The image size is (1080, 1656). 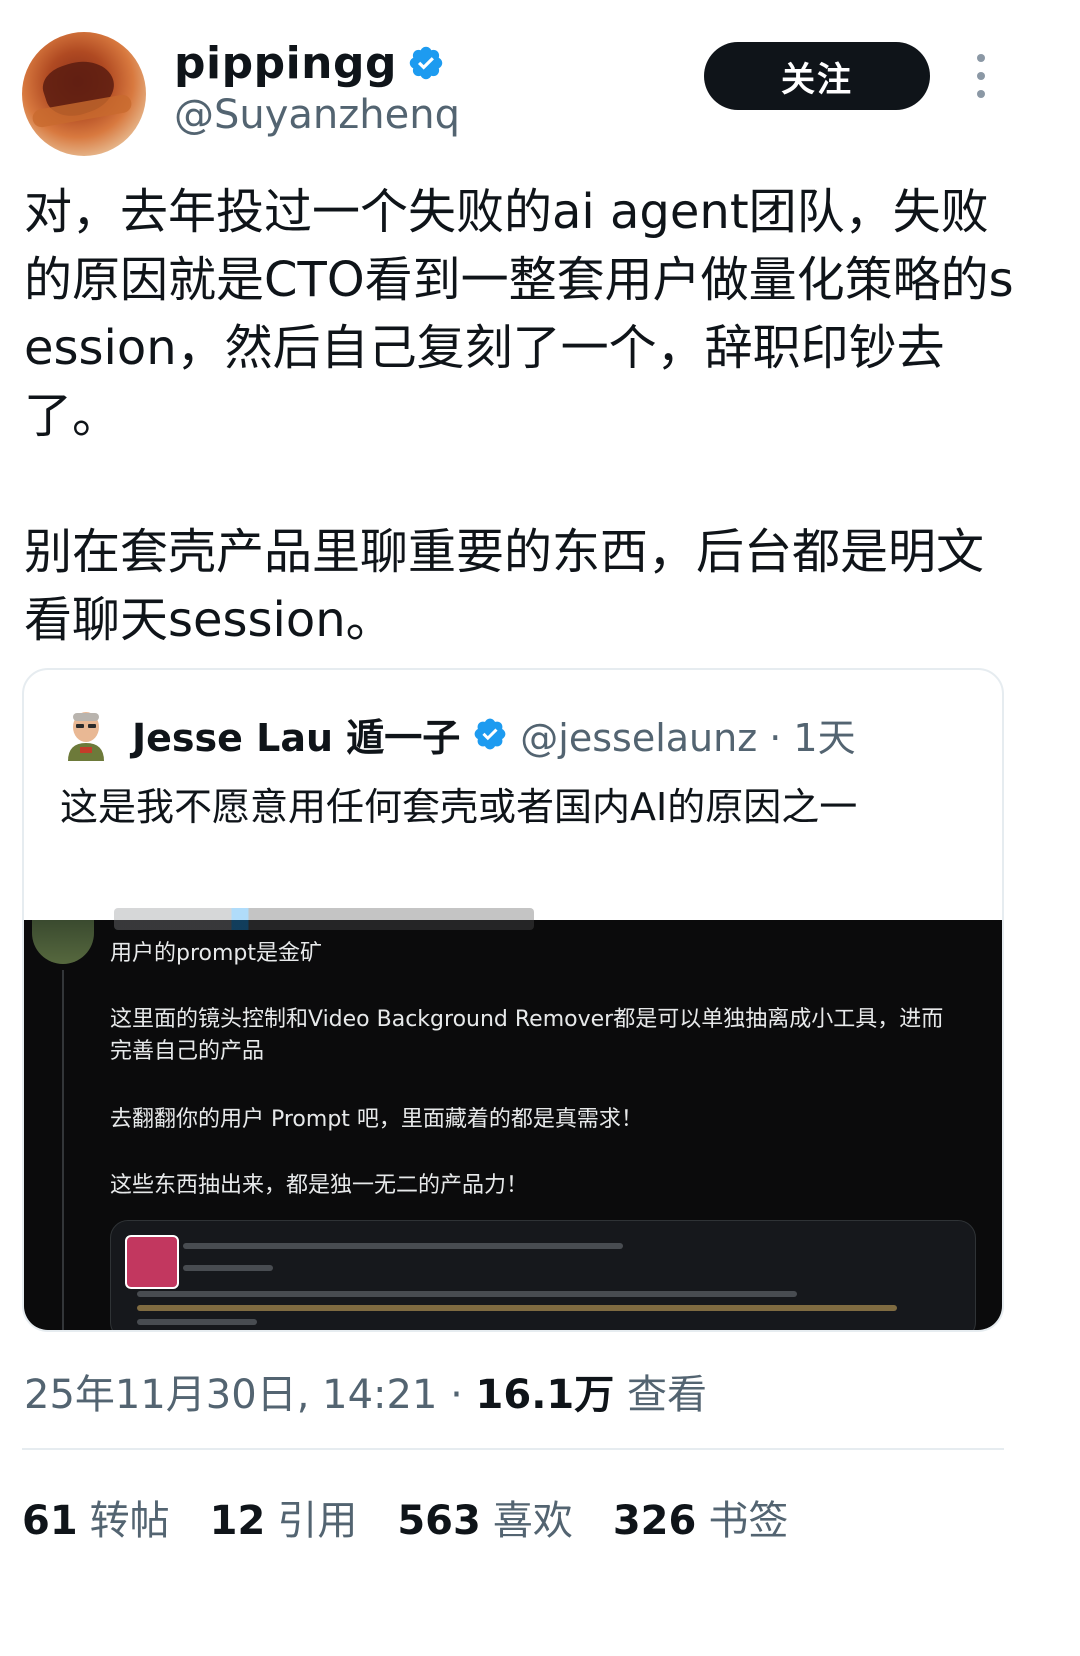 I want to click on views-count: 16.1万, so click(x=545, y=1395).